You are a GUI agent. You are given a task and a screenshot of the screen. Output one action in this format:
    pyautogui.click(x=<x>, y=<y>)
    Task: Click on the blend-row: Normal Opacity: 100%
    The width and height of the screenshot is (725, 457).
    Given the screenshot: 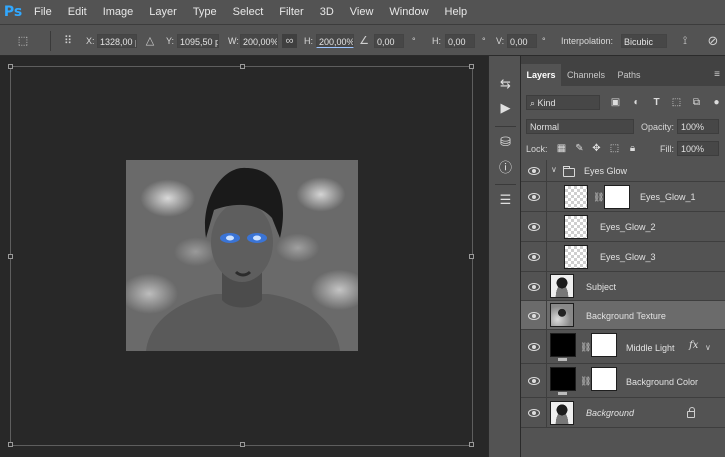 What is the action you would take?
    pyautogui.click(x=623, y=127)
    